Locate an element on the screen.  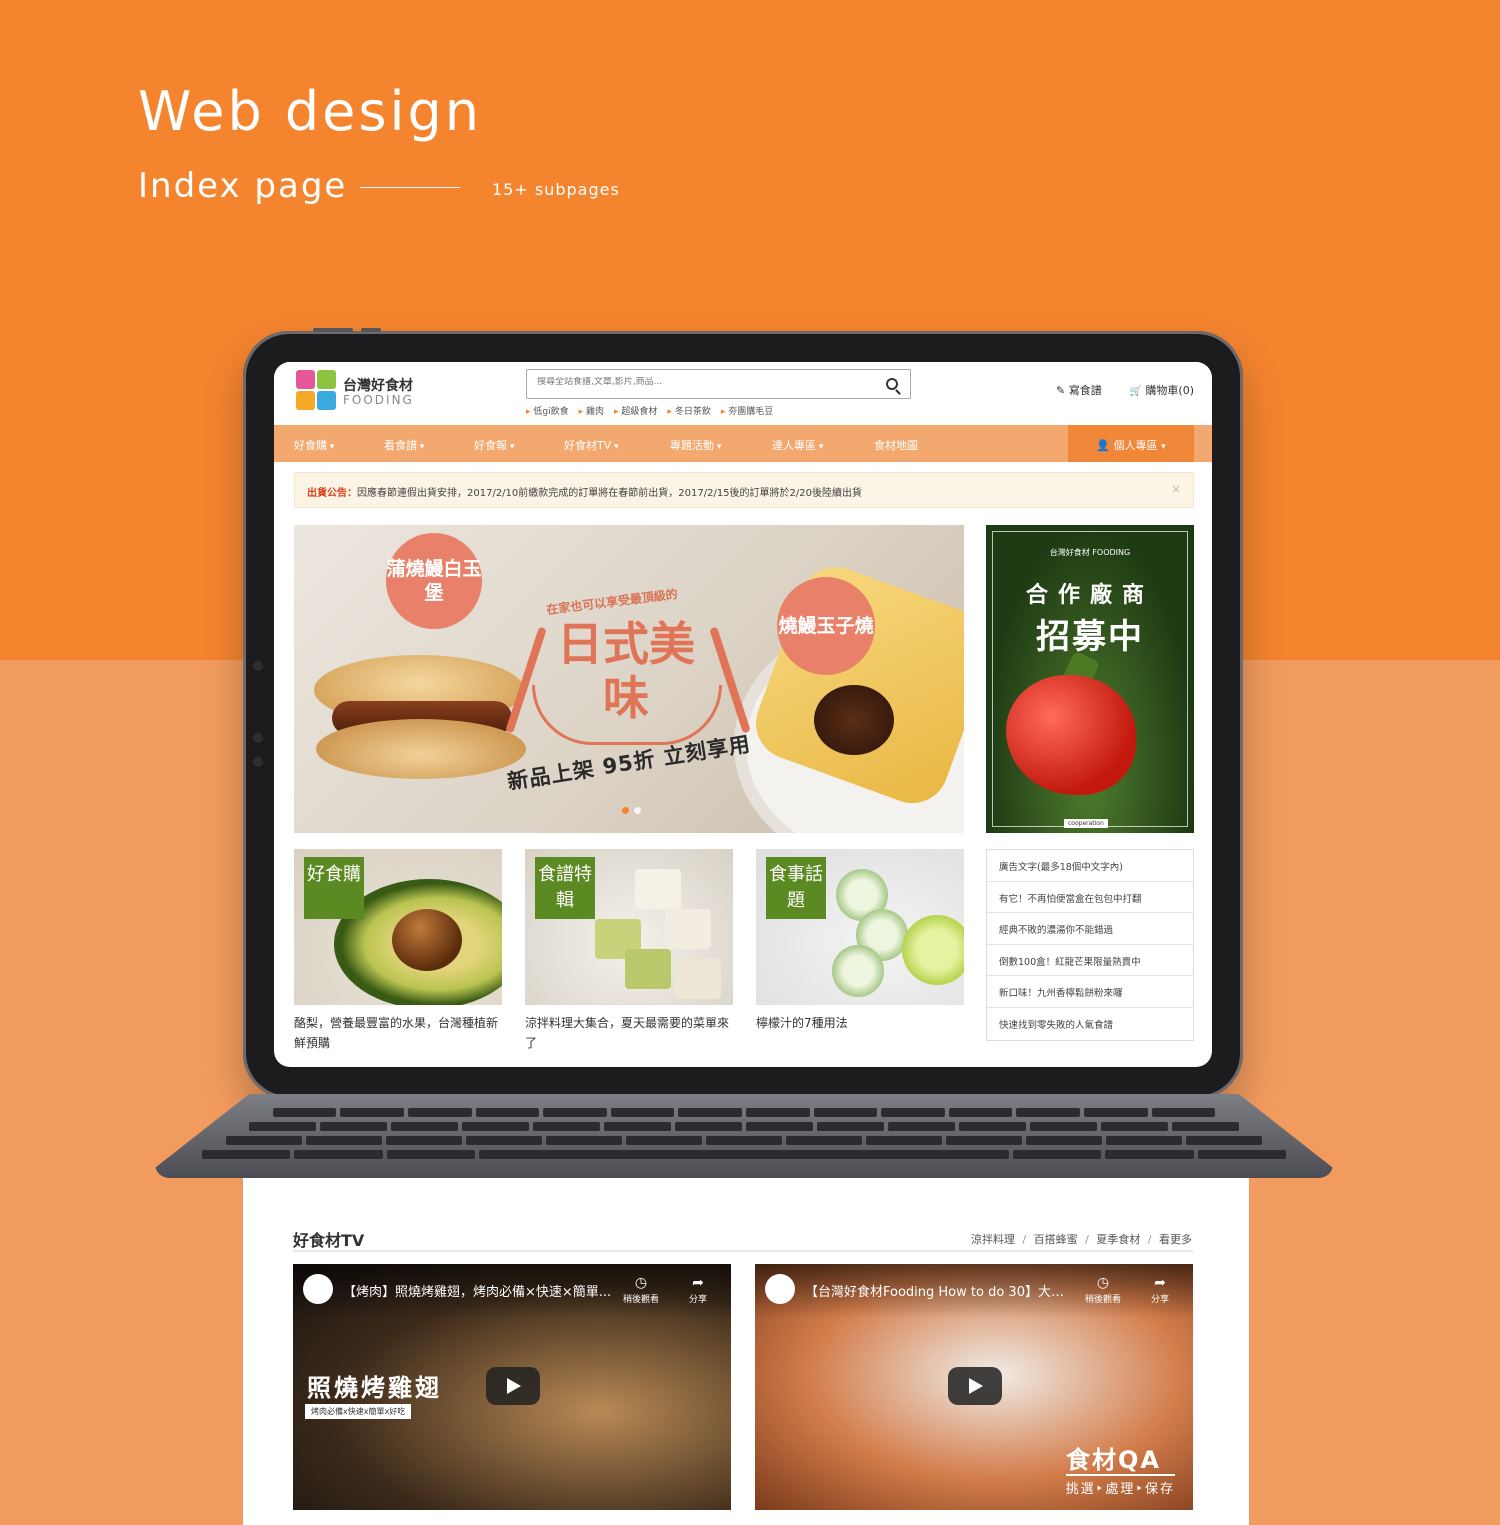
tile-caption: 酪梨，營養最豐富的水果，台灣種植新鮮預購 is located at coordinates (398, 1033).